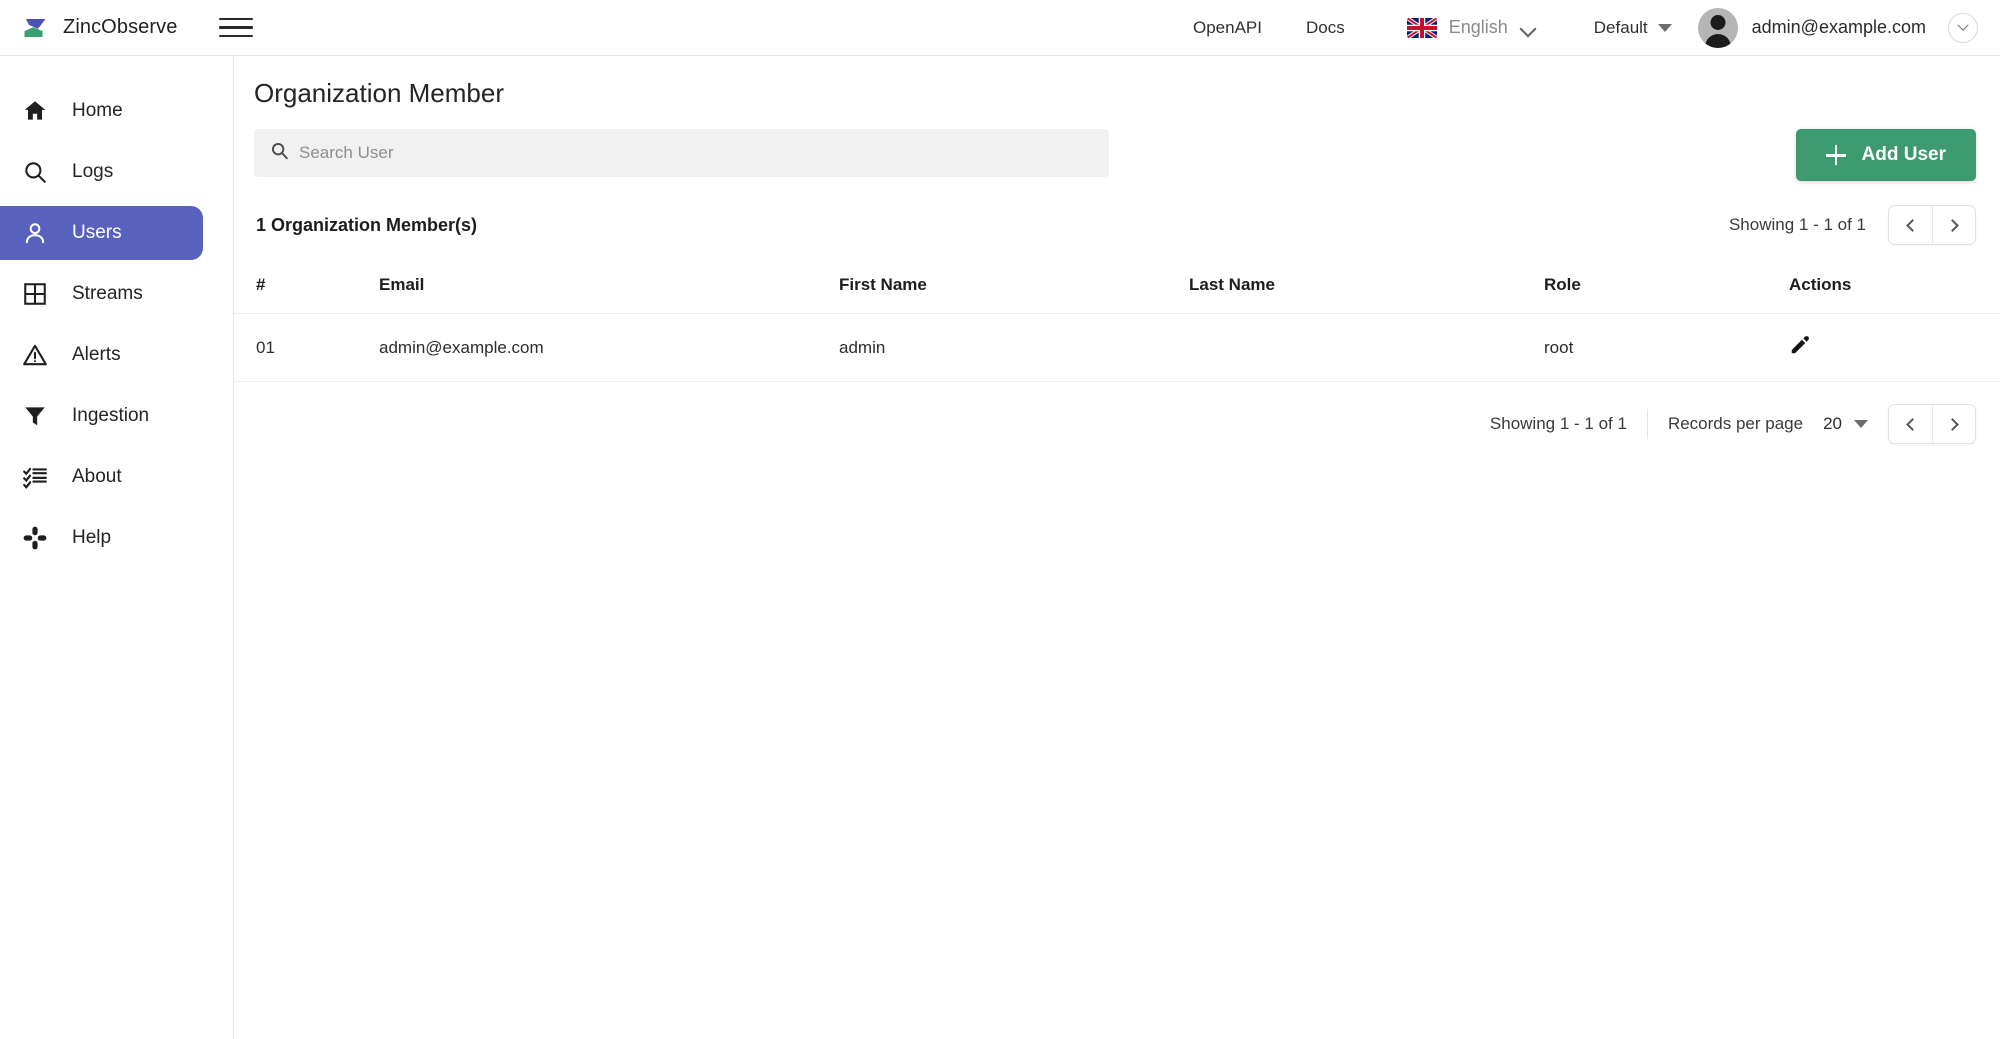  I want to click on top-next-page-button, so click(1953, 225).